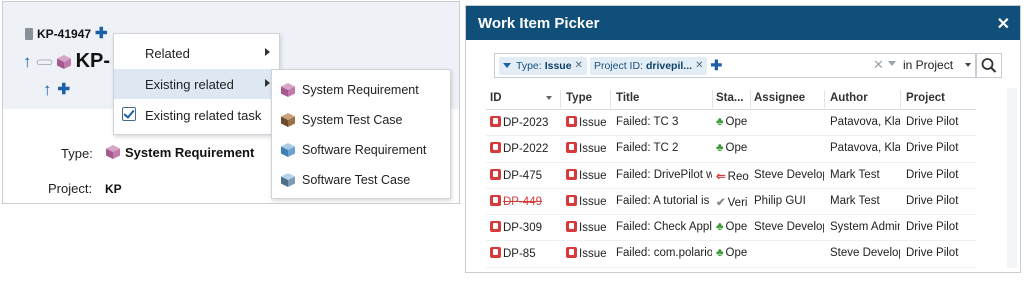 The width and height of the screenshot is (1024, 282). Describe the element at coordinates (543, 65) in the screenshot. I see `query-chip-type: Type: Issue ✕` at that location.